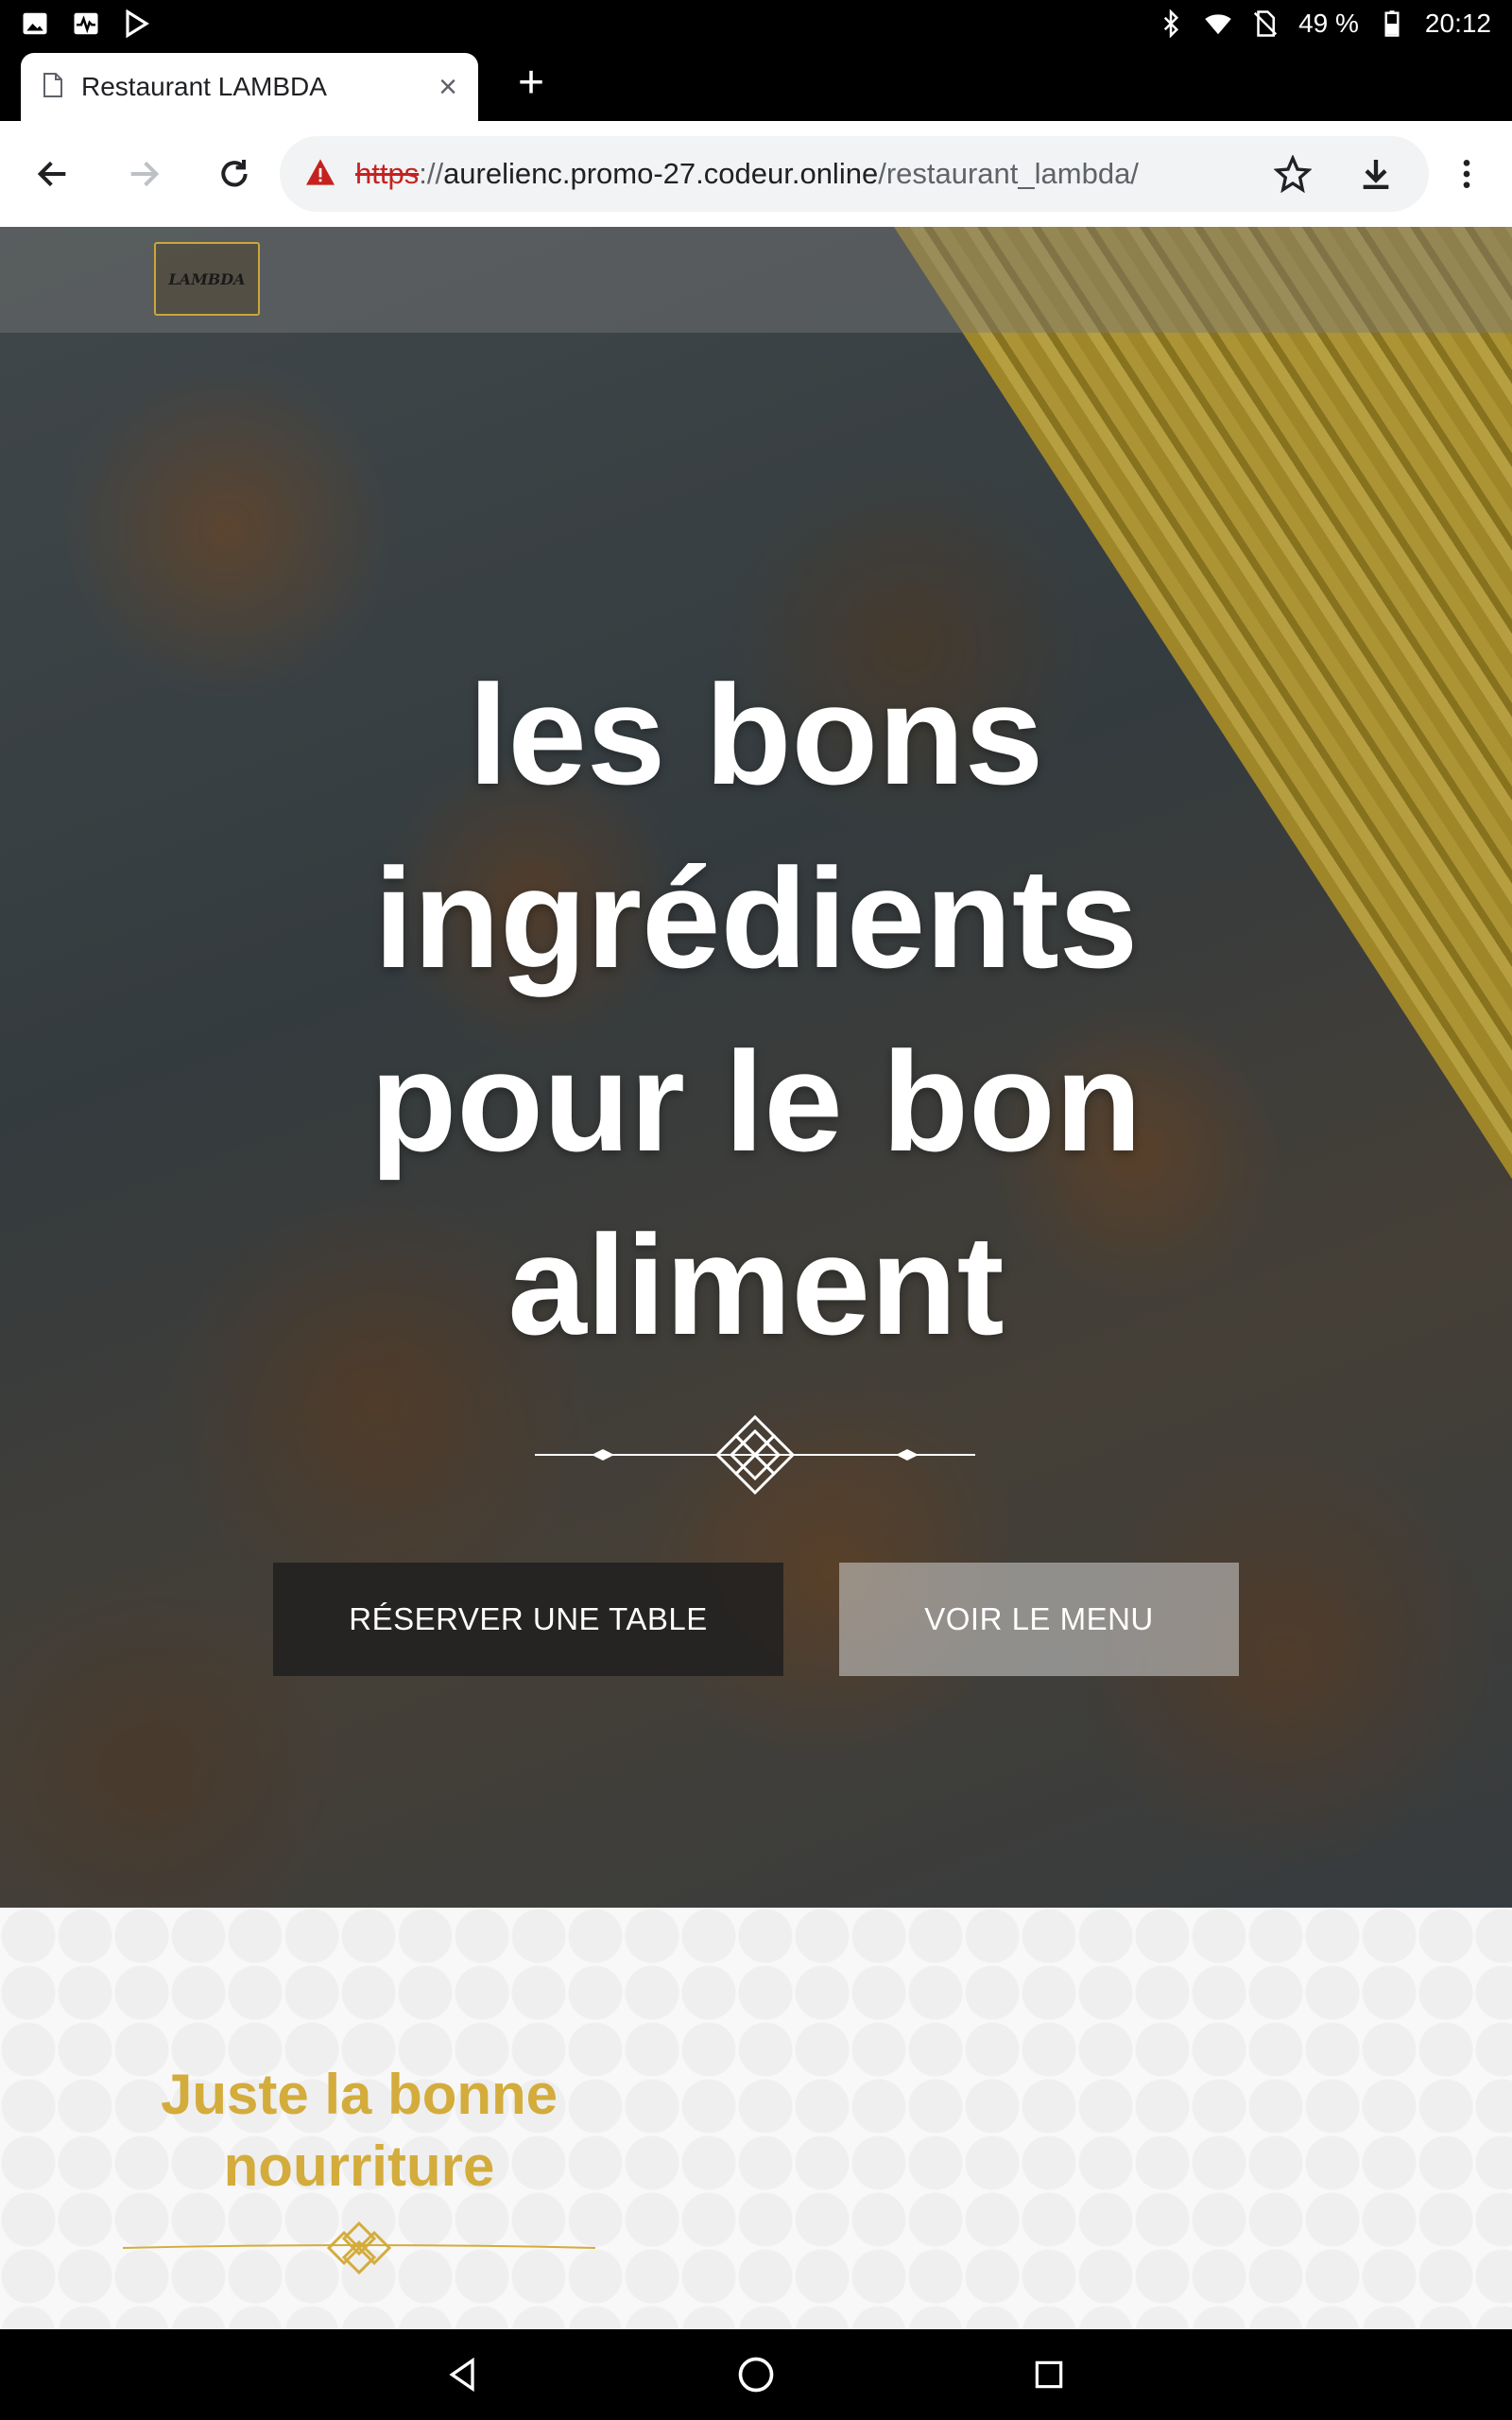 This screenshot has width=1512, height=2420. What do you see at coordinates (531, 83) in the screenshot?
I see `new-tab-icon: +` at bounding box center [531, 83].